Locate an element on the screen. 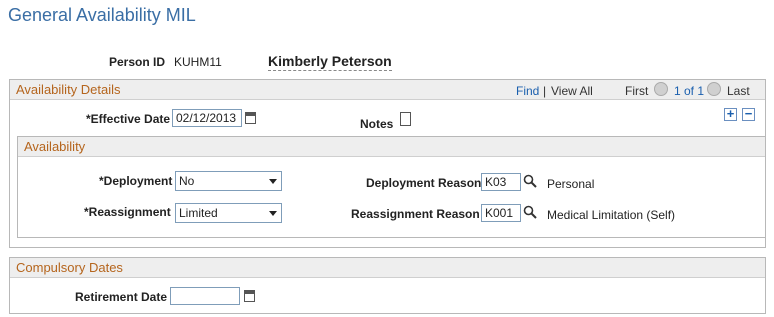 This screenshot has height=317, width=774. effective-date-label: *Effective Date is located at coordinates (128, 119).